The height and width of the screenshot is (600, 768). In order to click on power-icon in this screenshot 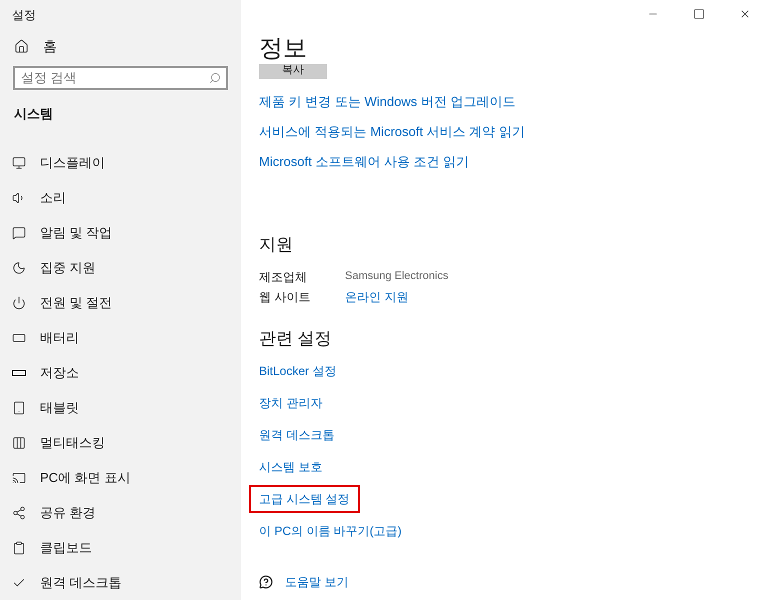, I will do `click(19, 303)`.